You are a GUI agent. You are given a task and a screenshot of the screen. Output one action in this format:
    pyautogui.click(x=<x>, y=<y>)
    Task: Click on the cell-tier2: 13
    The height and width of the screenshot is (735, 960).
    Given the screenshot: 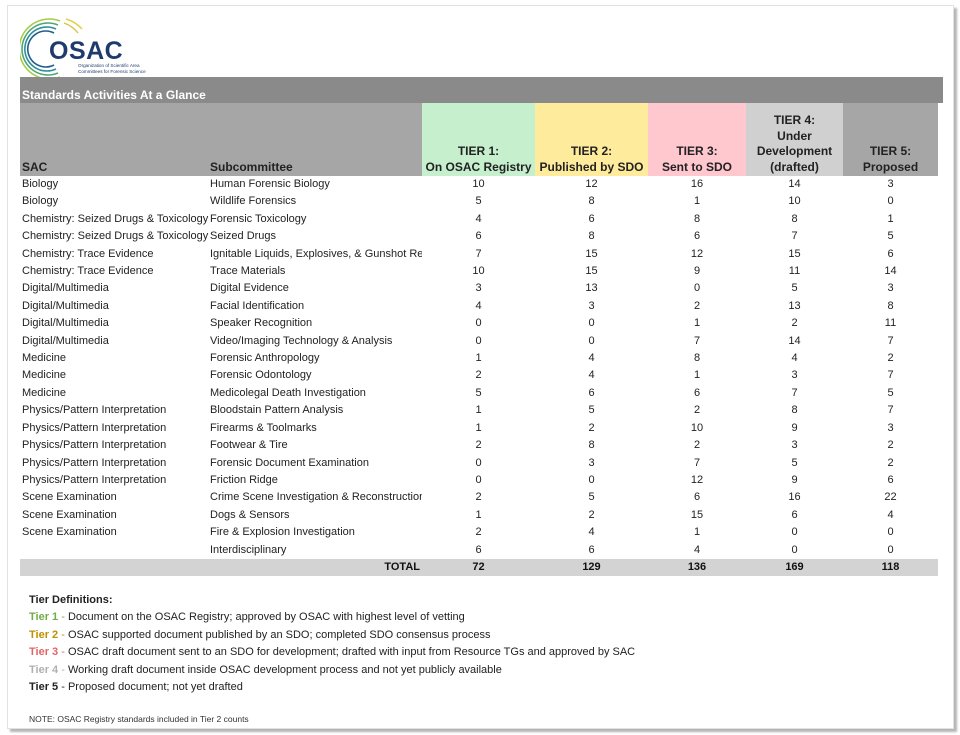 What is the action you would take?
    pyautogui.click(x=591, y=288)
    